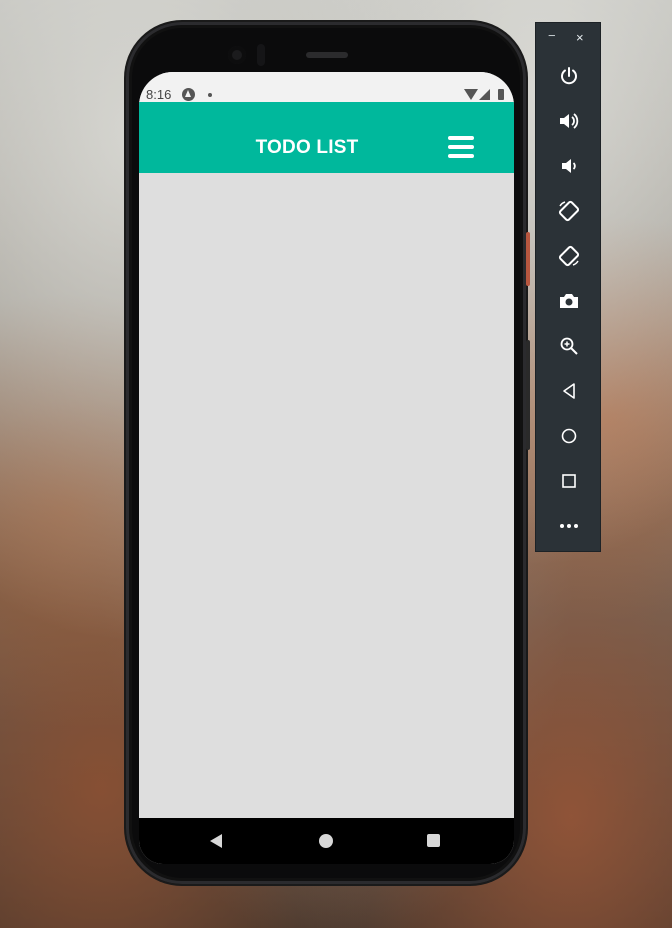 The height and width of the screenshot is (928, 672). Describe the element at coordinates (433, 840) in the screenshot. I see `nav-recents-icon` at that location.